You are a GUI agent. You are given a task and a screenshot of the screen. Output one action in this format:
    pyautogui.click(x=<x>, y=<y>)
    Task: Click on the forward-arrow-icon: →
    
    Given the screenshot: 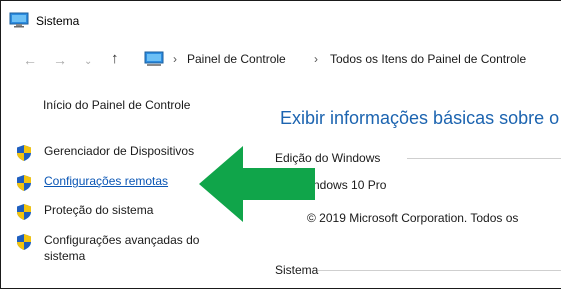 What is the action you would take?
    pyautogui.click(x=60, y=60)
    